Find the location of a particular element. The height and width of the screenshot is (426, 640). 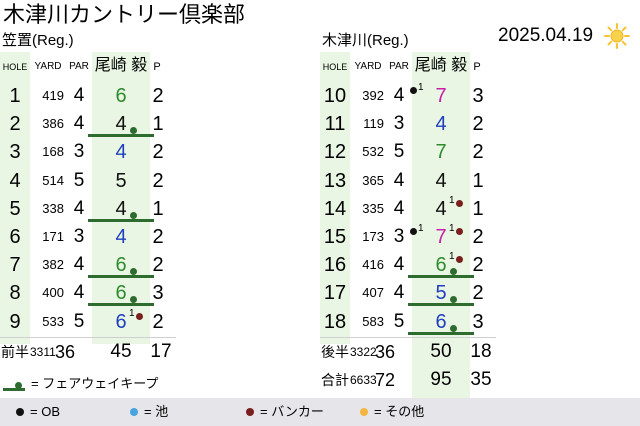

hole-yardage: 533 is located at coordinates (53, 321).